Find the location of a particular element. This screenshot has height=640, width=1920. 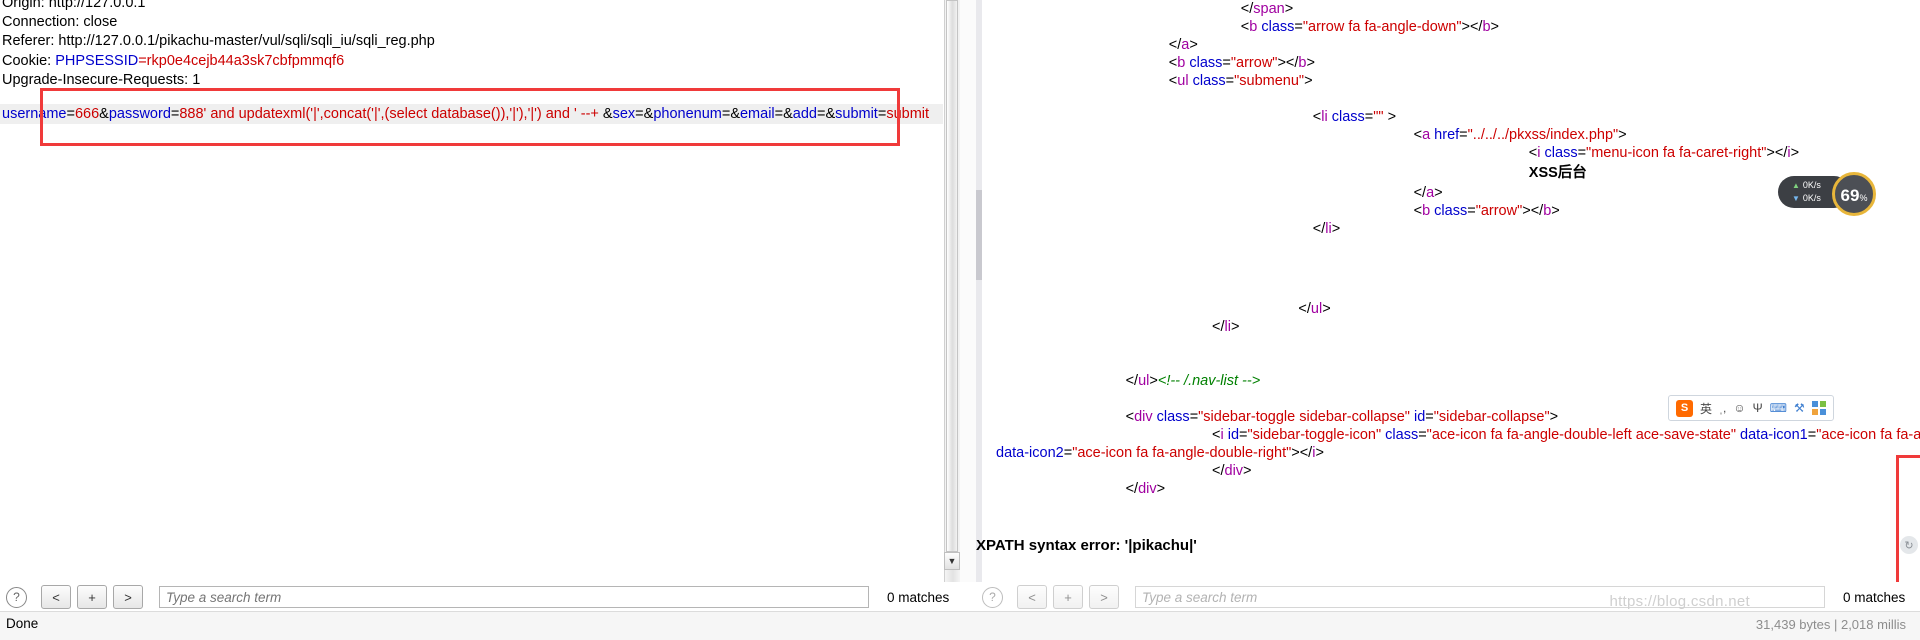

ime-toolbar: S 英 ˌ, ☺ Ψ ⌨ ⚒ is located at coordinates (1751, 408).